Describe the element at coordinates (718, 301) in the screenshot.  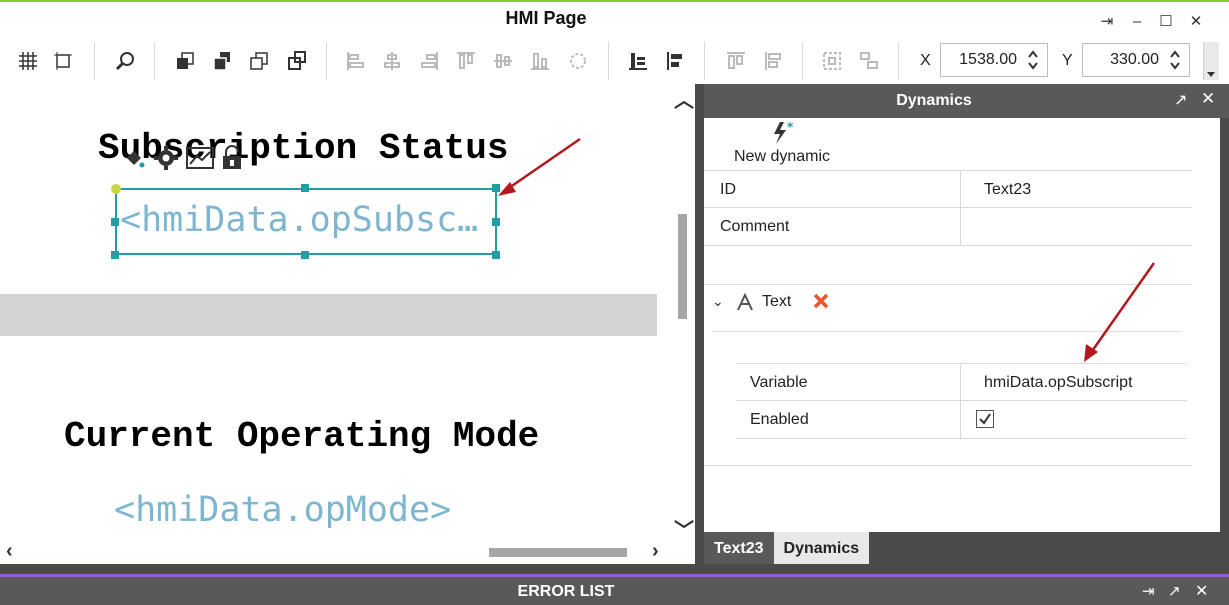
I see `chevron-down-icon: ⌄` at that location.